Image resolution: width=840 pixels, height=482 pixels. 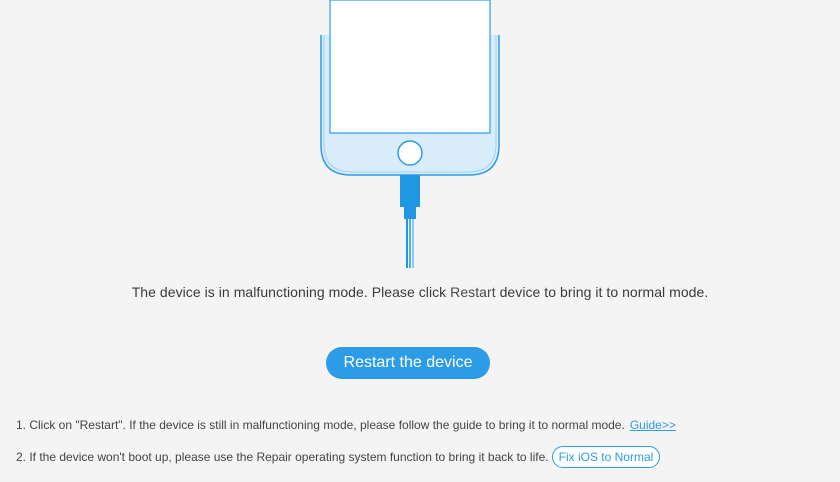 What do you see at coordinates (473, 292) in the screenshot?
I see `message-highlight: Restart` at bounding box center [473, 292].